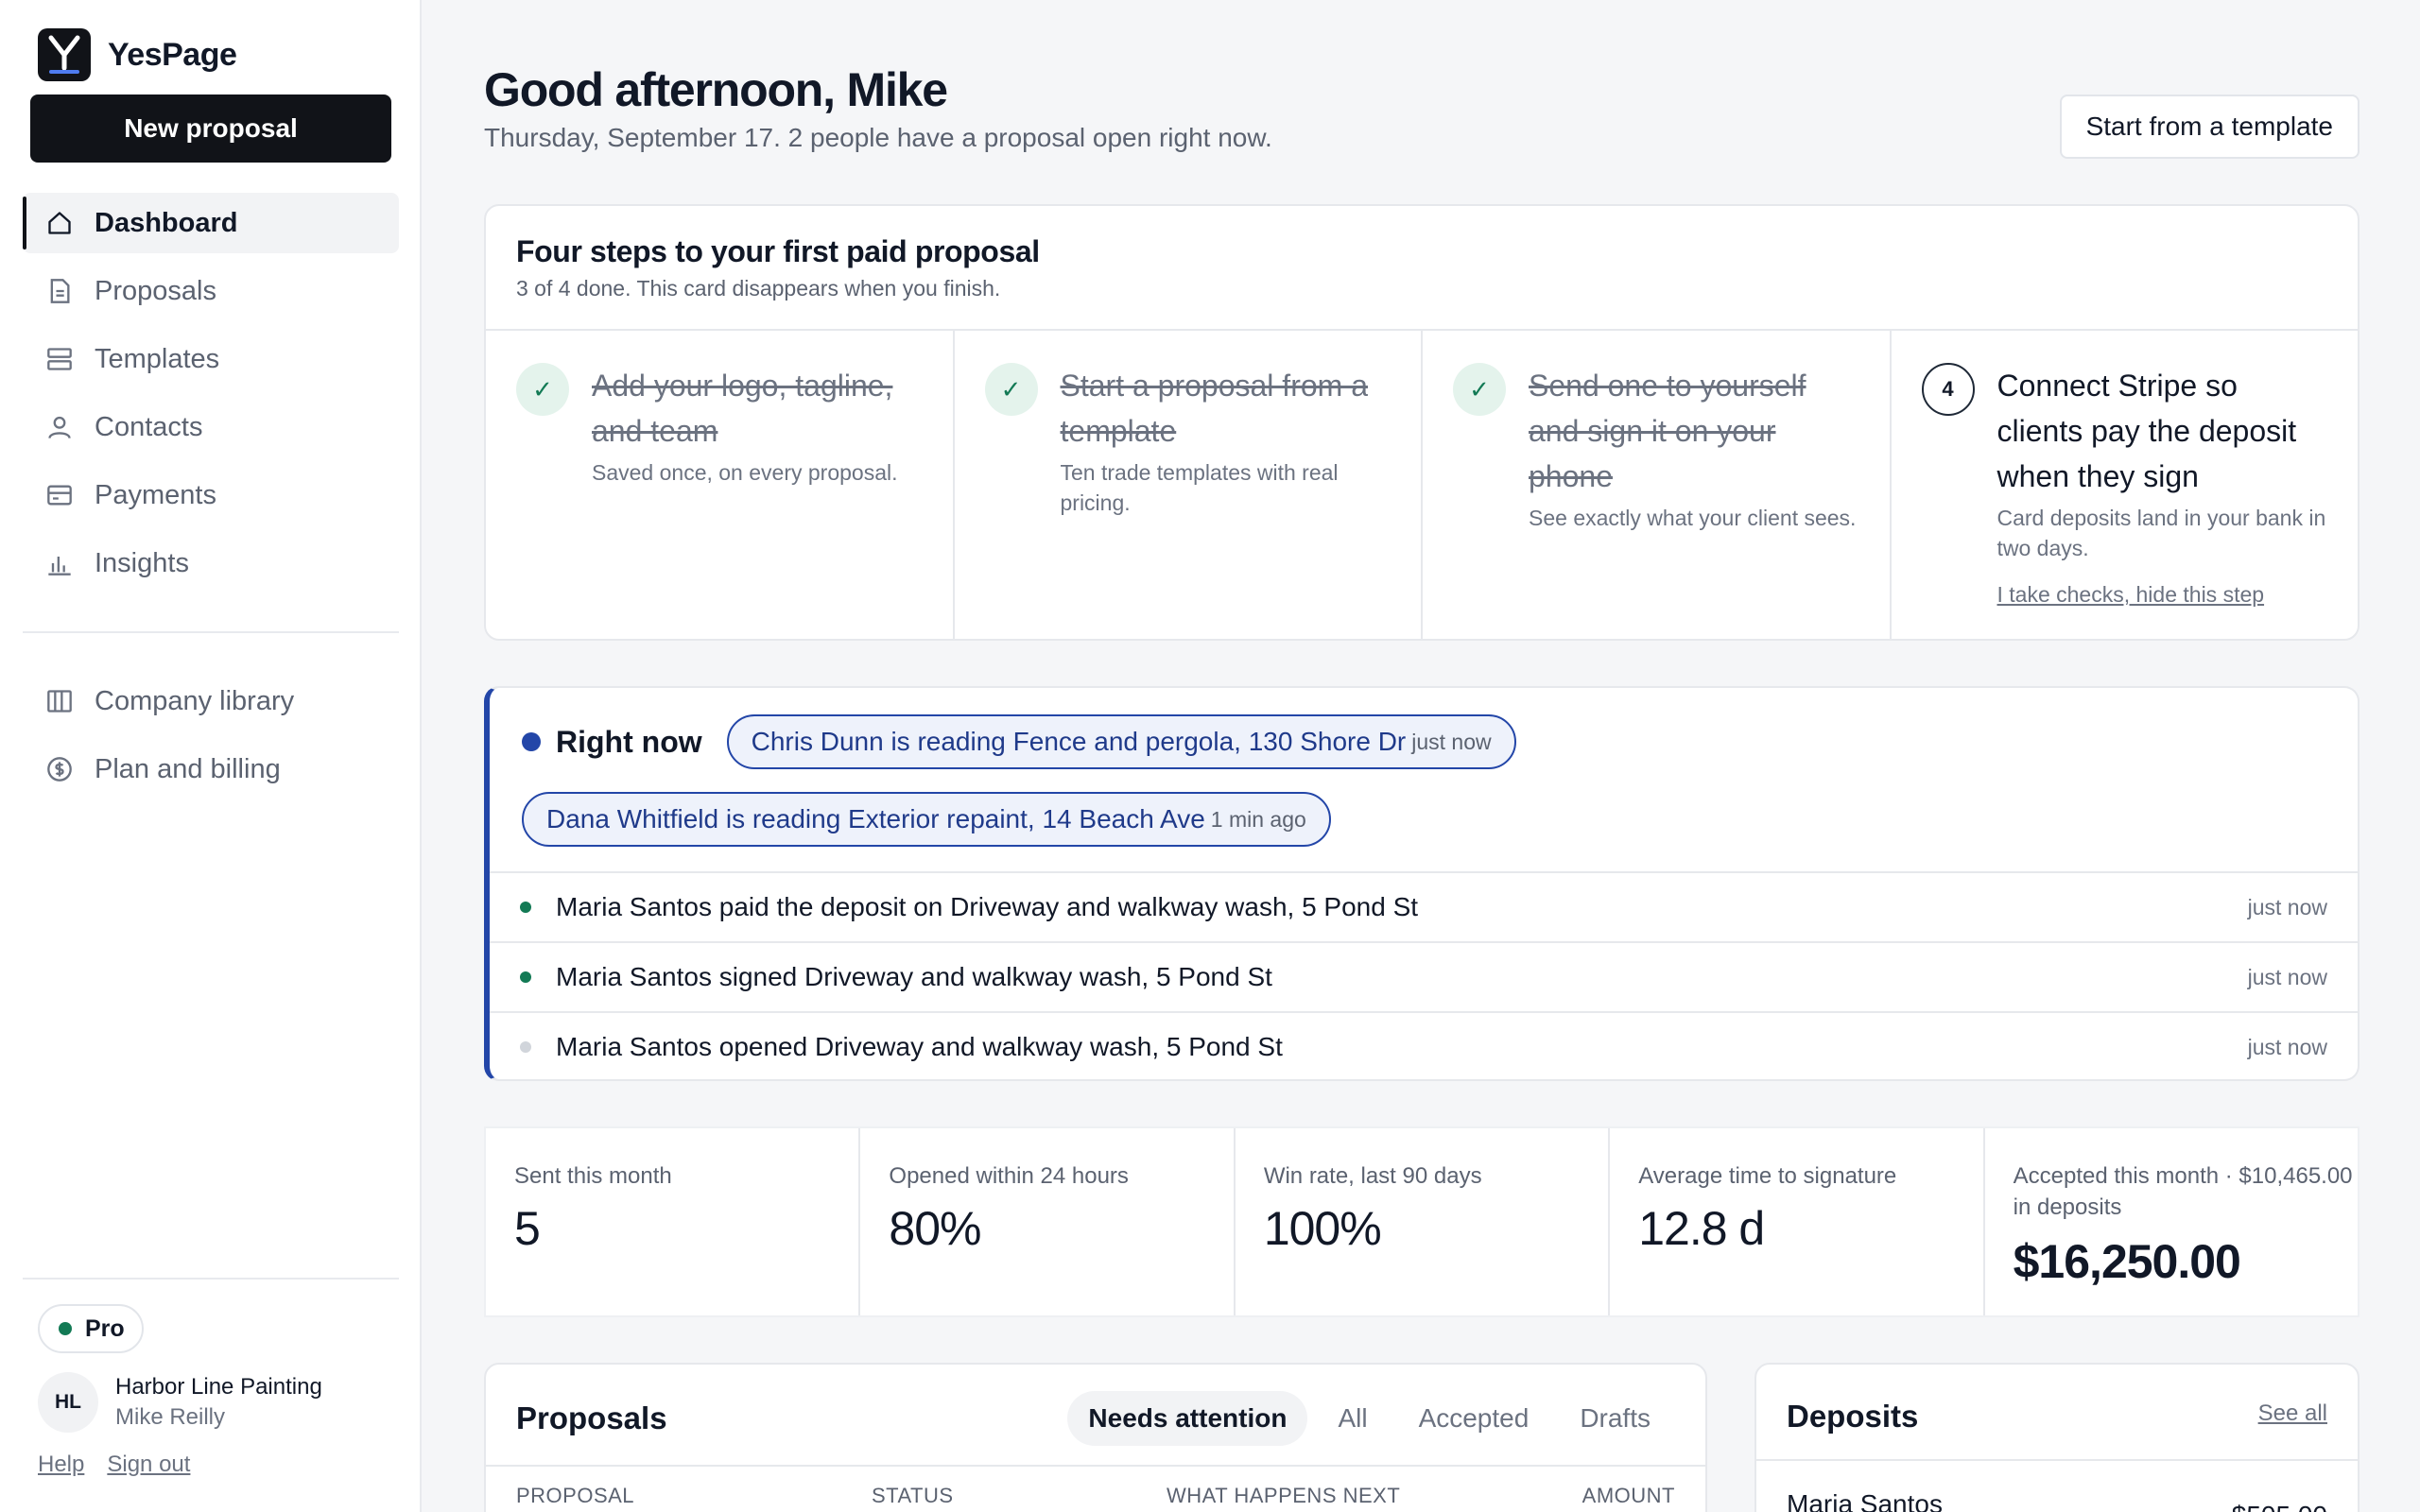 The width and height of the screenshot is (2420, 1512). What do you see at coordinates (2210, 126) in the screenshot?
I see `start-from-template-button: Start from a template` at bounding box center [2210, 126].